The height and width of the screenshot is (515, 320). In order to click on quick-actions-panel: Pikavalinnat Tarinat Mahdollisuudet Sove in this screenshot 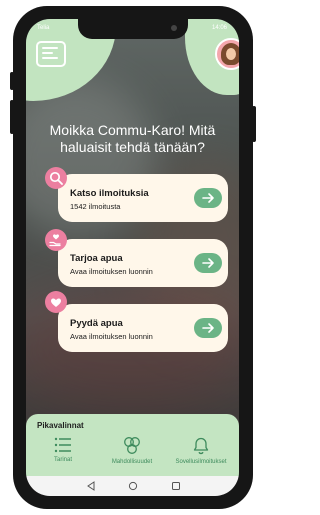, I will do `click(132, 445)`.